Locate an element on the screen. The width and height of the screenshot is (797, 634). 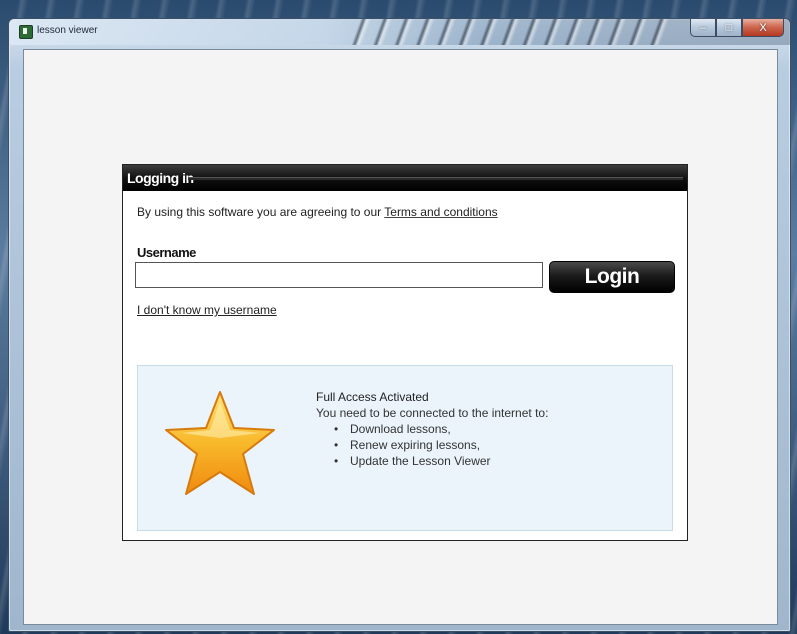
app-icon is located at coordinates (26, 32).